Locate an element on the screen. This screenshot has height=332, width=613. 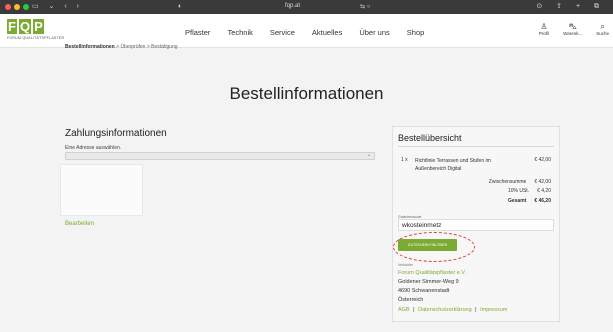
tax-row: 10% USt. € 4,20 is located at coordinates (529, 191).